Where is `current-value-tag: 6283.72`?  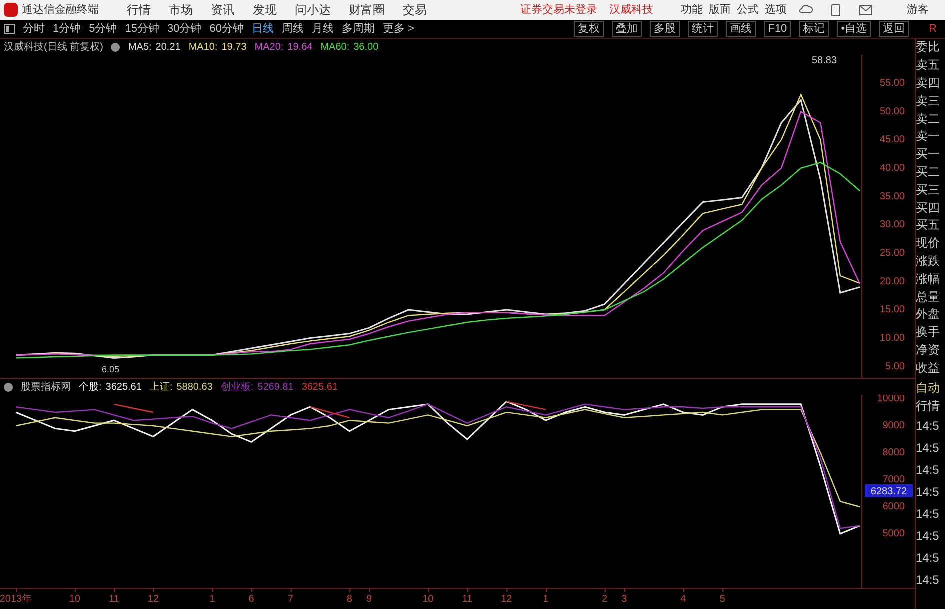
current-value-tag: 6283.72 is located at coordinates (889, 491).